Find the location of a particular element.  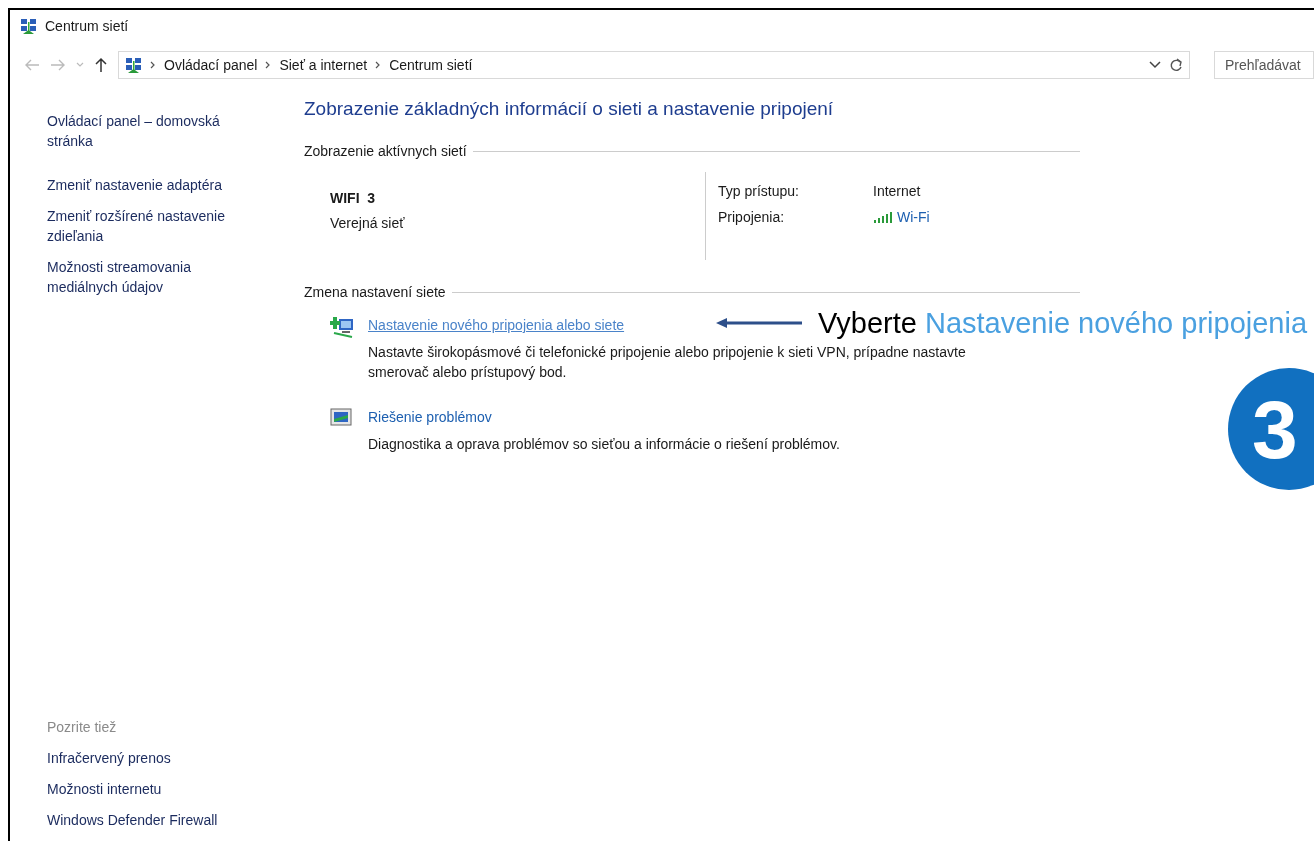

sidebar-link: Windows Defender Firewall is located at coordinates (154, 820).